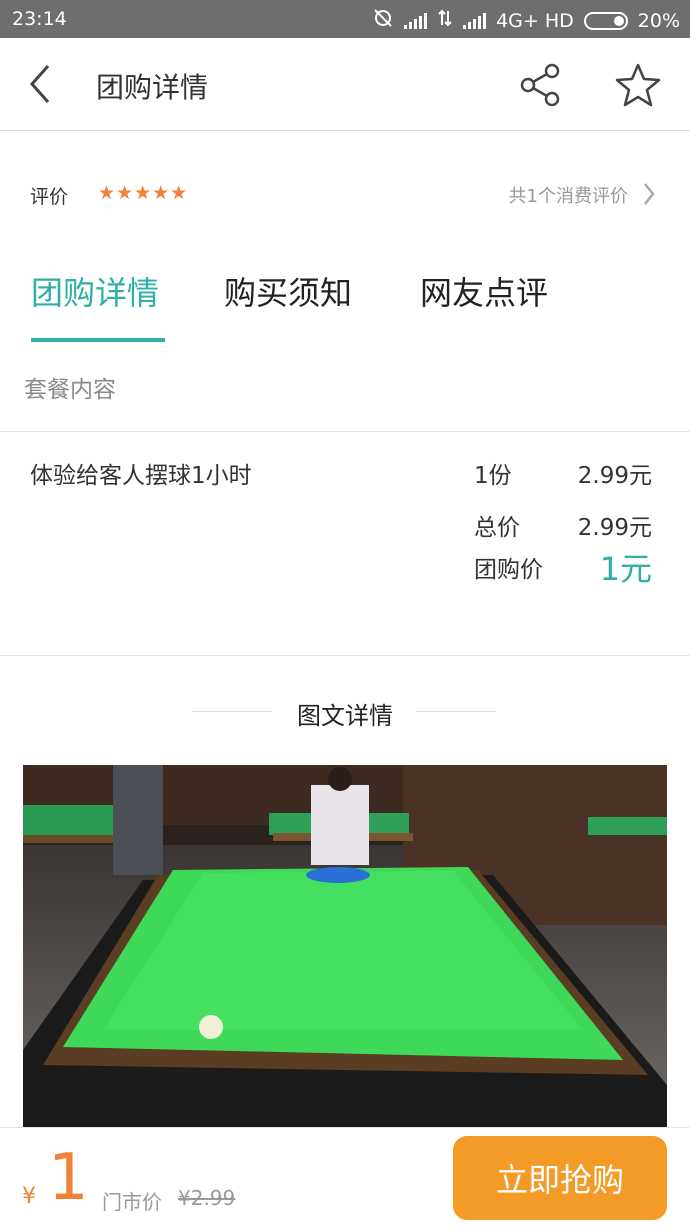 This screenshot has height=1228, width=690. Describe the element at coordinates (535, 20) in the screenshot. I see `network-type: 4G+ HD` at that location.